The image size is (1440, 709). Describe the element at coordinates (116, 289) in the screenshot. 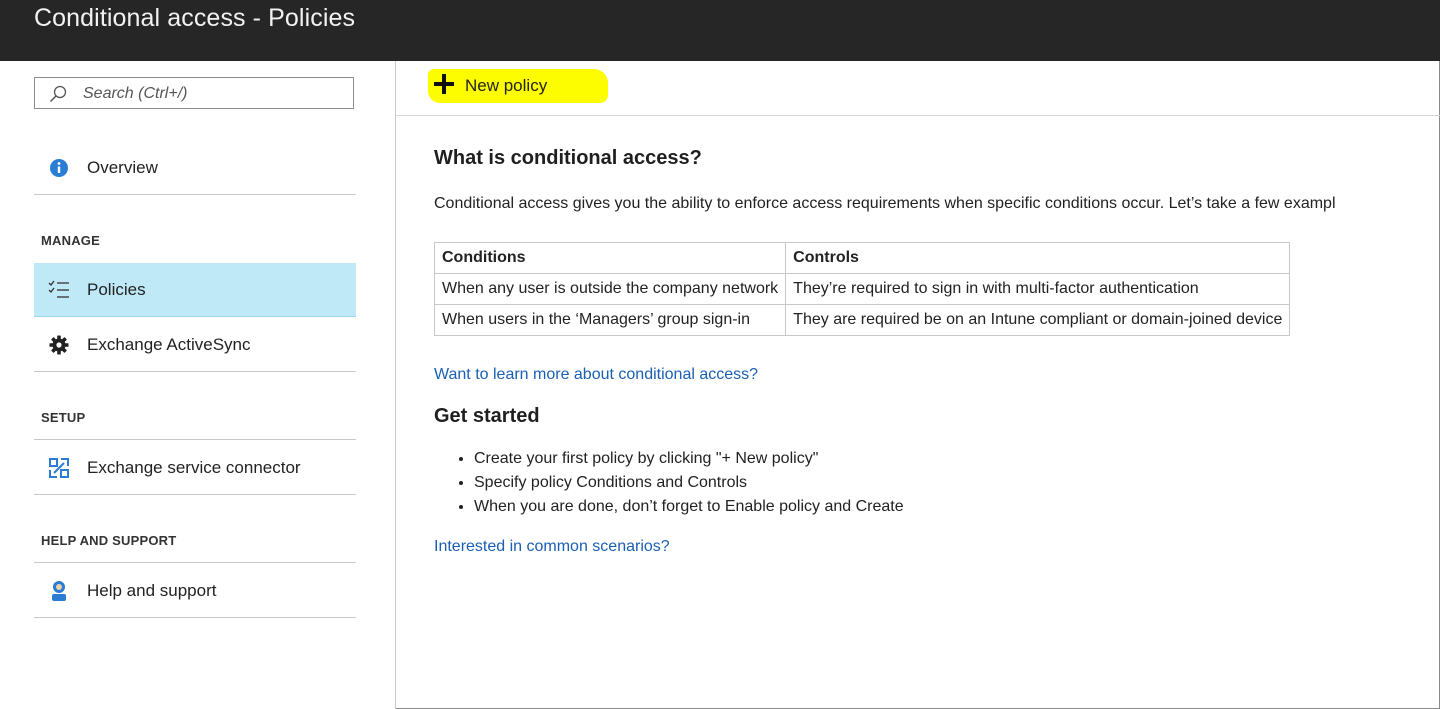

I see `sidebar-item-label: Policies` at that location.